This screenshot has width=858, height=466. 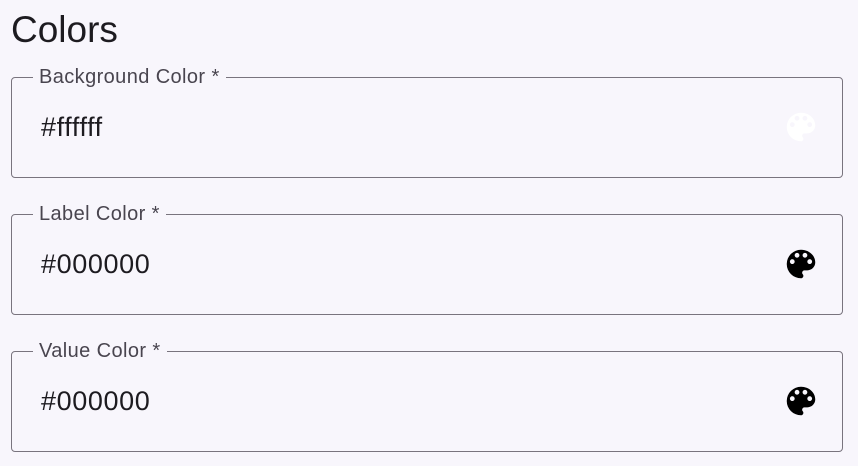 I want to click on label-color-palette-button, so click(x=801, y=264).